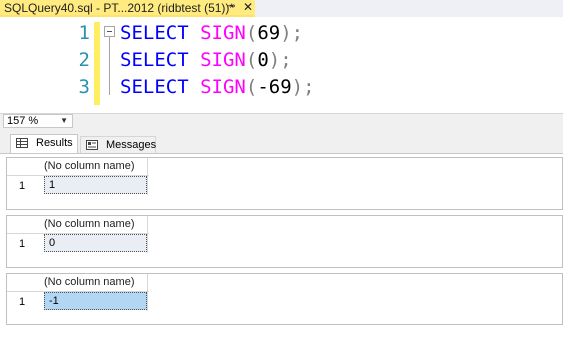  What do you see at coordinates (97, 63) in the screenshot?
I see `change-tracking-bar` at bounding box center [97, 63].